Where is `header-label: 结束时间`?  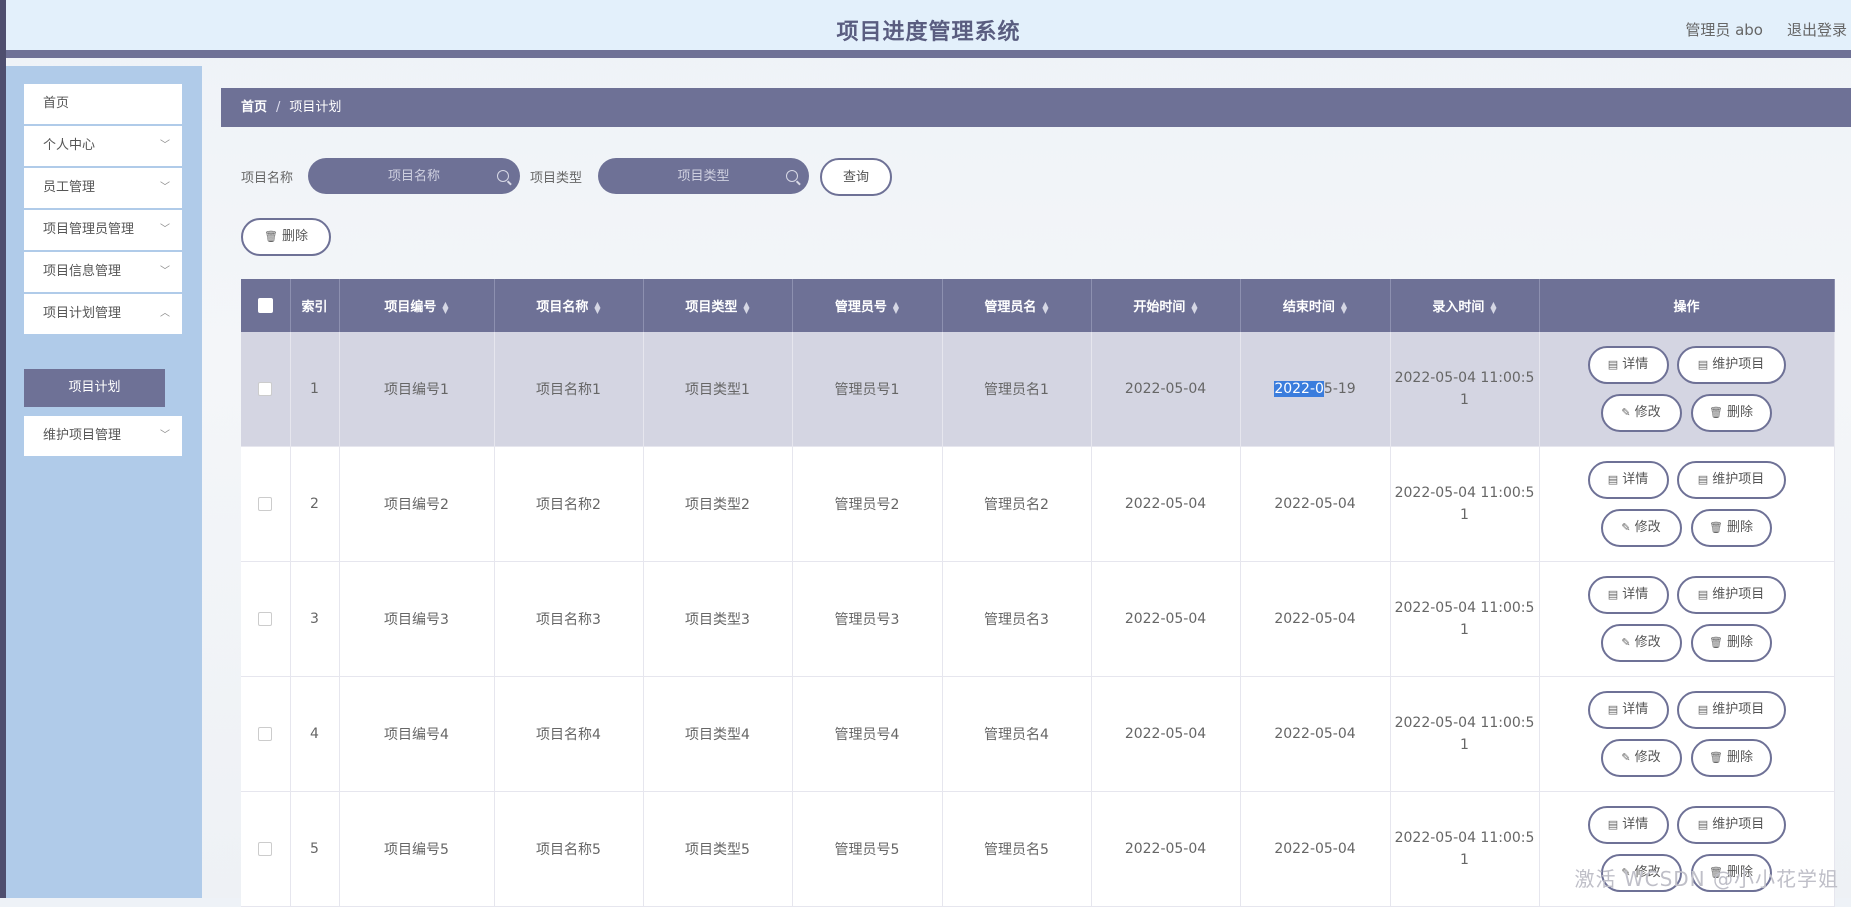 header-label: 结束时间 is located at coordinates (1308, 307).